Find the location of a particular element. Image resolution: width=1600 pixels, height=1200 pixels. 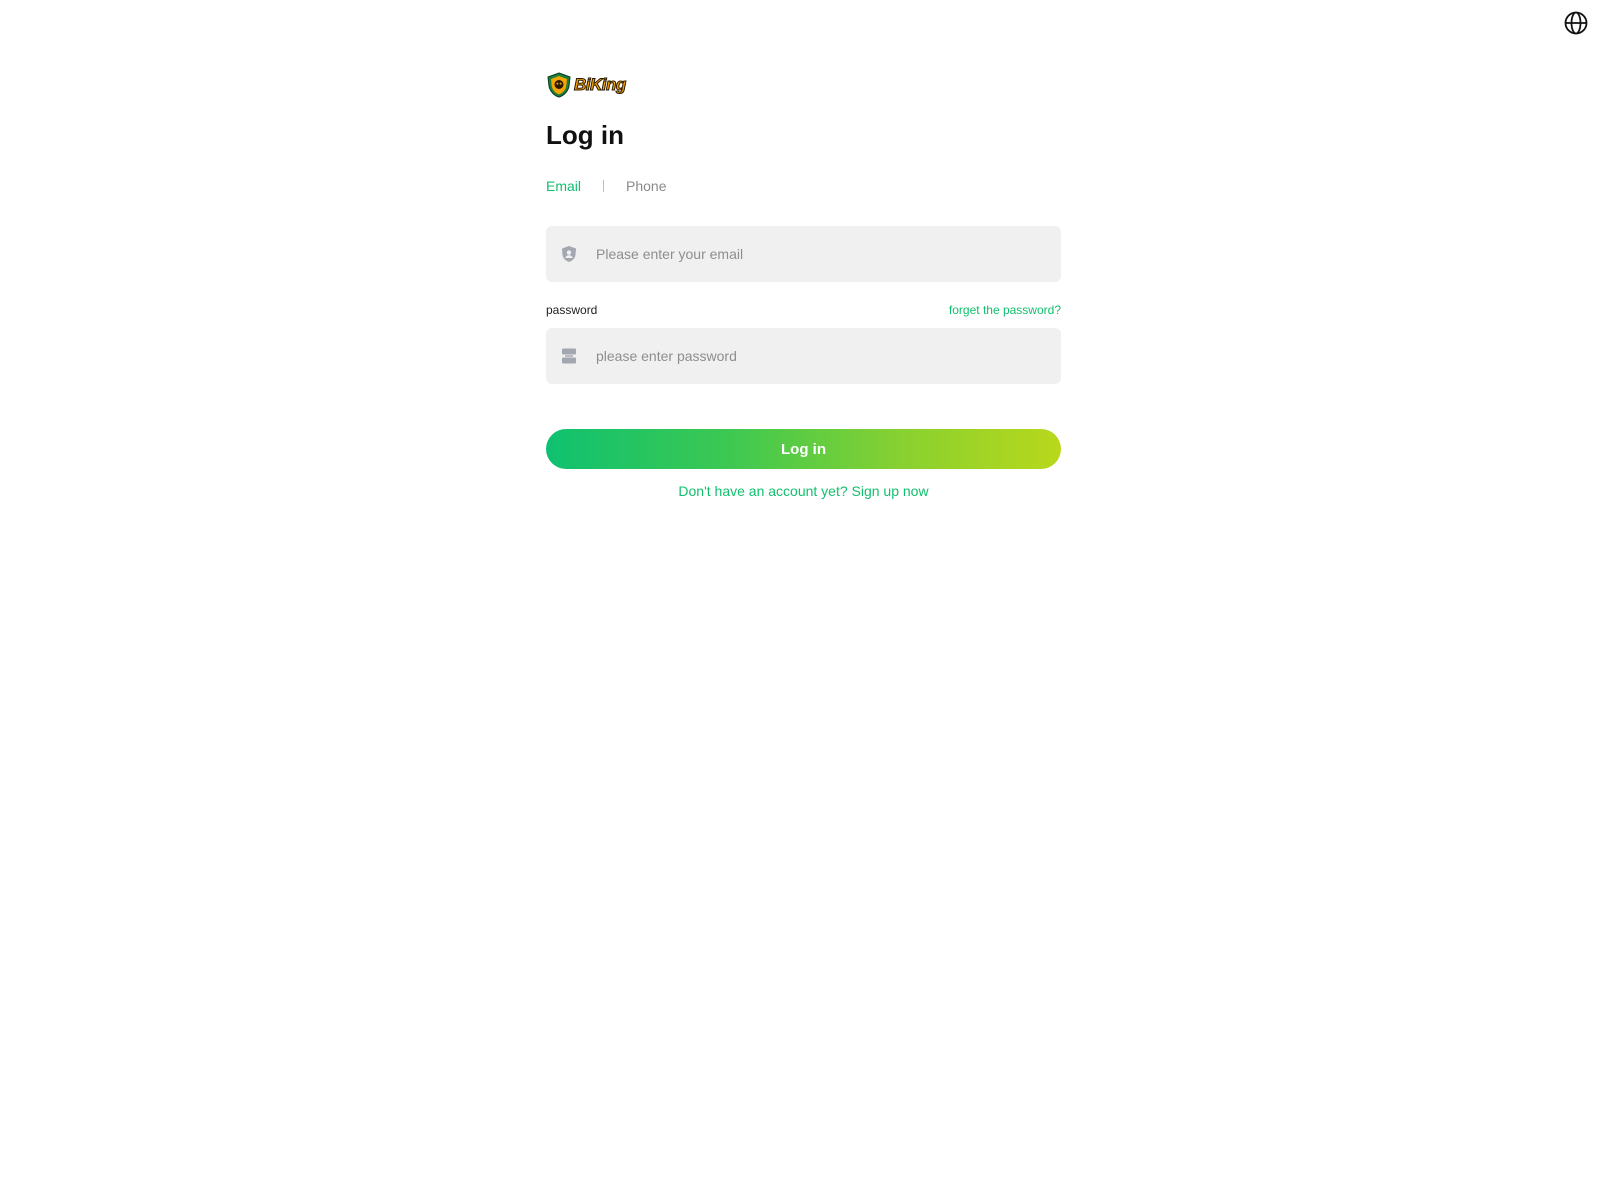

password-label: password is located at coordinates (572, 310).